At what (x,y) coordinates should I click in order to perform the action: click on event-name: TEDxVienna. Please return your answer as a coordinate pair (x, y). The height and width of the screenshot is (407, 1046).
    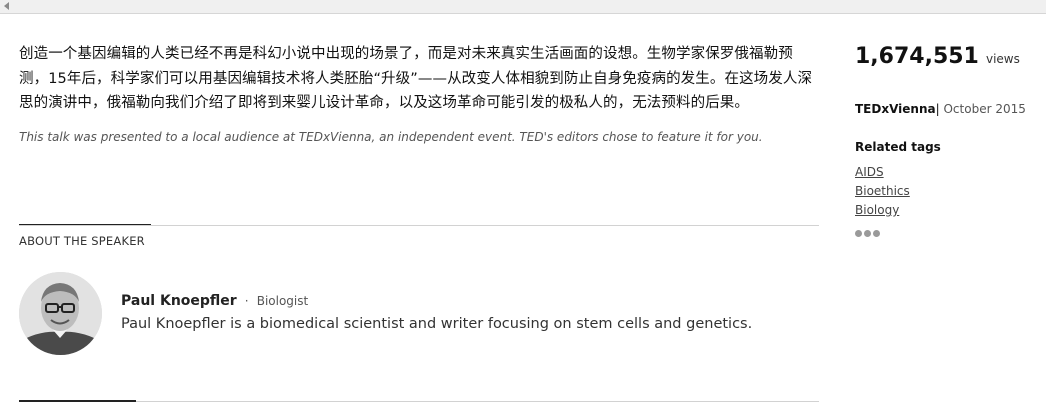
    Looking at the image, I should click on (895, 109).